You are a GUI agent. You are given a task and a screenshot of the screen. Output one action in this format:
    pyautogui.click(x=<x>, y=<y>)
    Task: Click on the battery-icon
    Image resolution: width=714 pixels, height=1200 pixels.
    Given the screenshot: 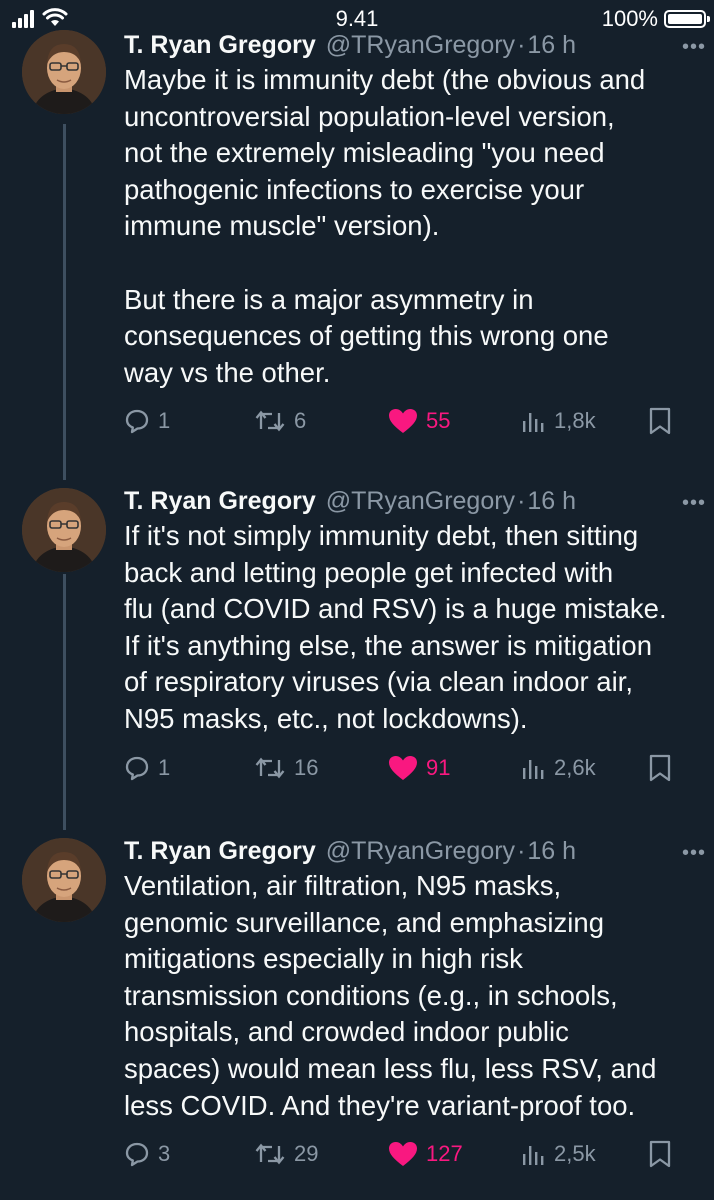 What is the action you would take?
    pyautogui.click(x=687, y=19)
    